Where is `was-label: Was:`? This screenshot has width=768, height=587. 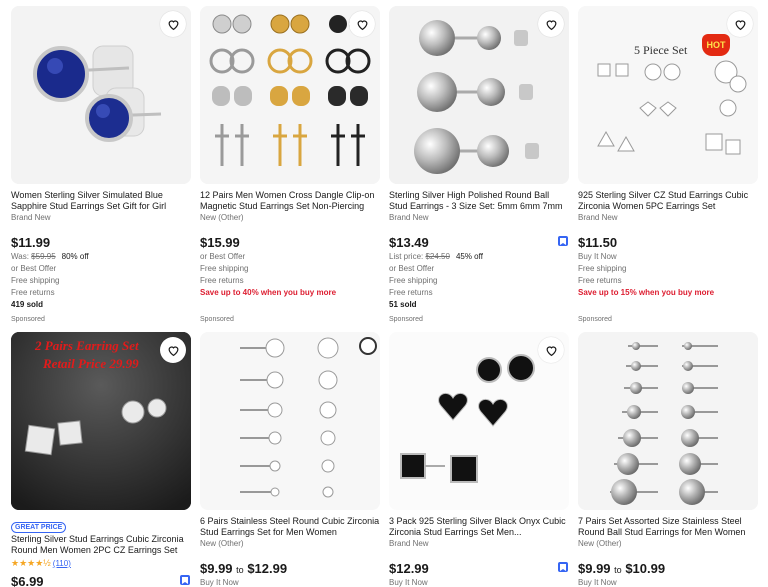 was-label: Was: is located at coordinates (20, 256).